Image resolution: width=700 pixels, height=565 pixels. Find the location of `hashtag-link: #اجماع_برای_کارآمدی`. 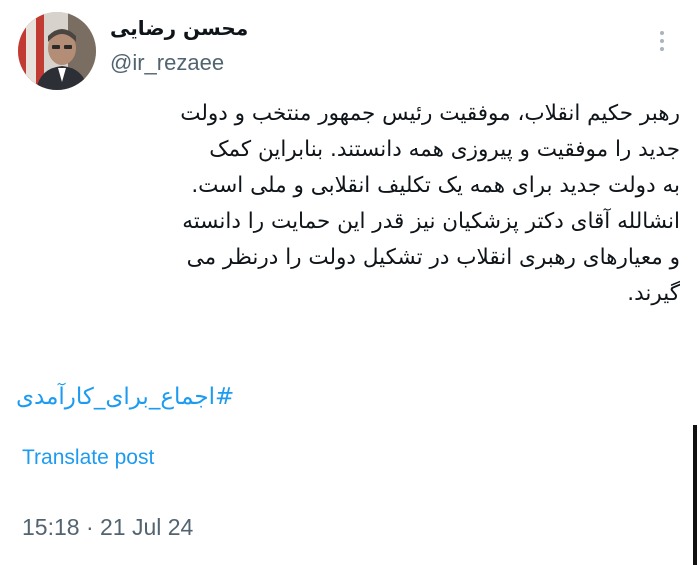

hashtag-link: #اجماع_برای_کارآمدی is located at coordinates (125, 397).